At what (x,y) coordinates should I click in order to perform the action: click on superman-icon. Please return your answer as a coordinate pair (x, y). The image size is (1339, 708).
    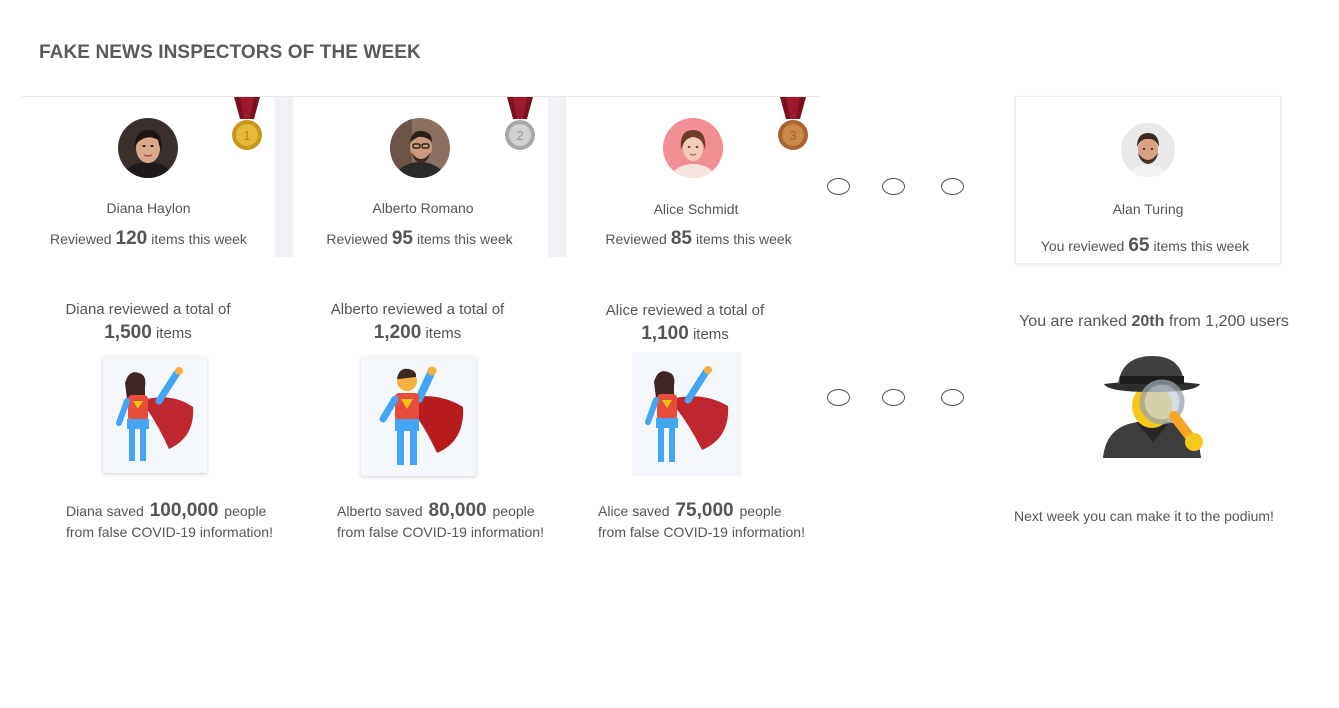
    Looking at the image, I should click on (418, 416).